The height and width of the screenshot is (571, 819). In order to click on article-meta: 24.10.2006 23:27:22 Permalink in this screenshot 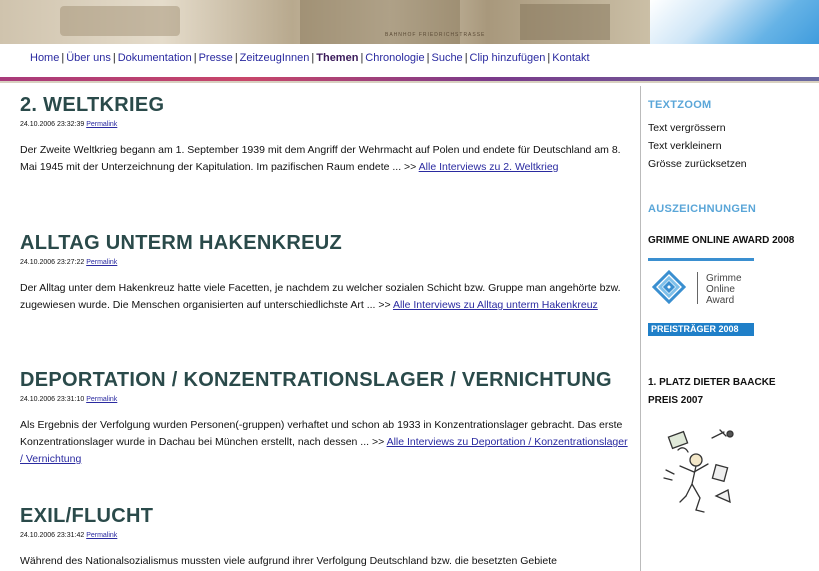, I will do `click(325, 262)`.